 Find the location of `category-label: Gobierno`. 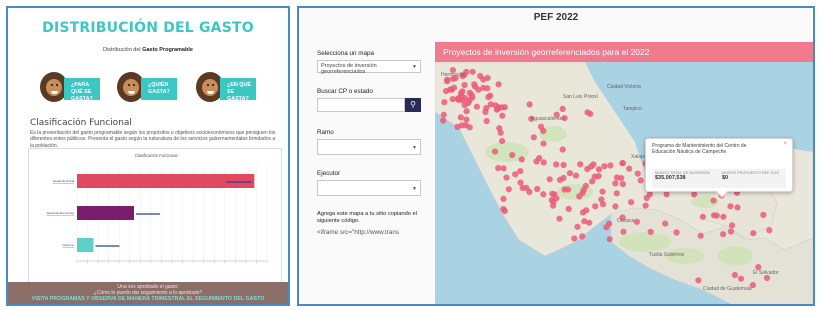

category-label: Gobierno is located at coordinates (68, 245).